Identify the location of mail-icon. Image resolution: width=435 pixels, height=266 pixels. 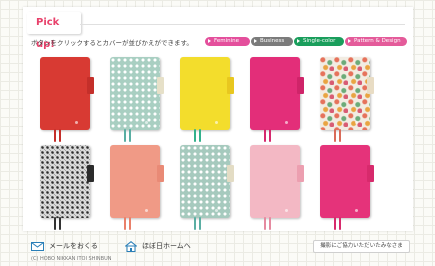
(37, 246).